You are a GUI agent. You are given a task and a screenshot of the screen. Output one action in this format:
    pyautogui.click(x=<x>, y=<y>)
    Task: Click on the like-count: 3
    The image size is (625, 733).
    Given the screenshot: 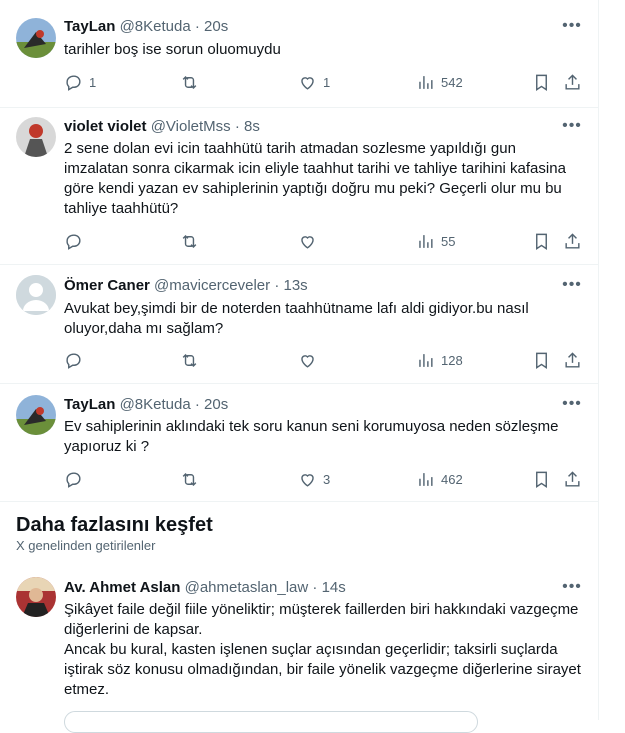 What is the action you would take?
    pyautogui.click(x=327, y=479)
    